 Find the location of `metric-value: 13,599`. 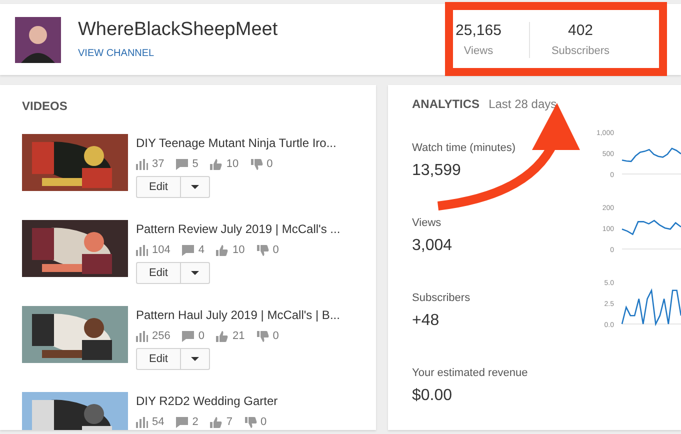

metric-value: 13,599 is located at coordinates (436, 171).